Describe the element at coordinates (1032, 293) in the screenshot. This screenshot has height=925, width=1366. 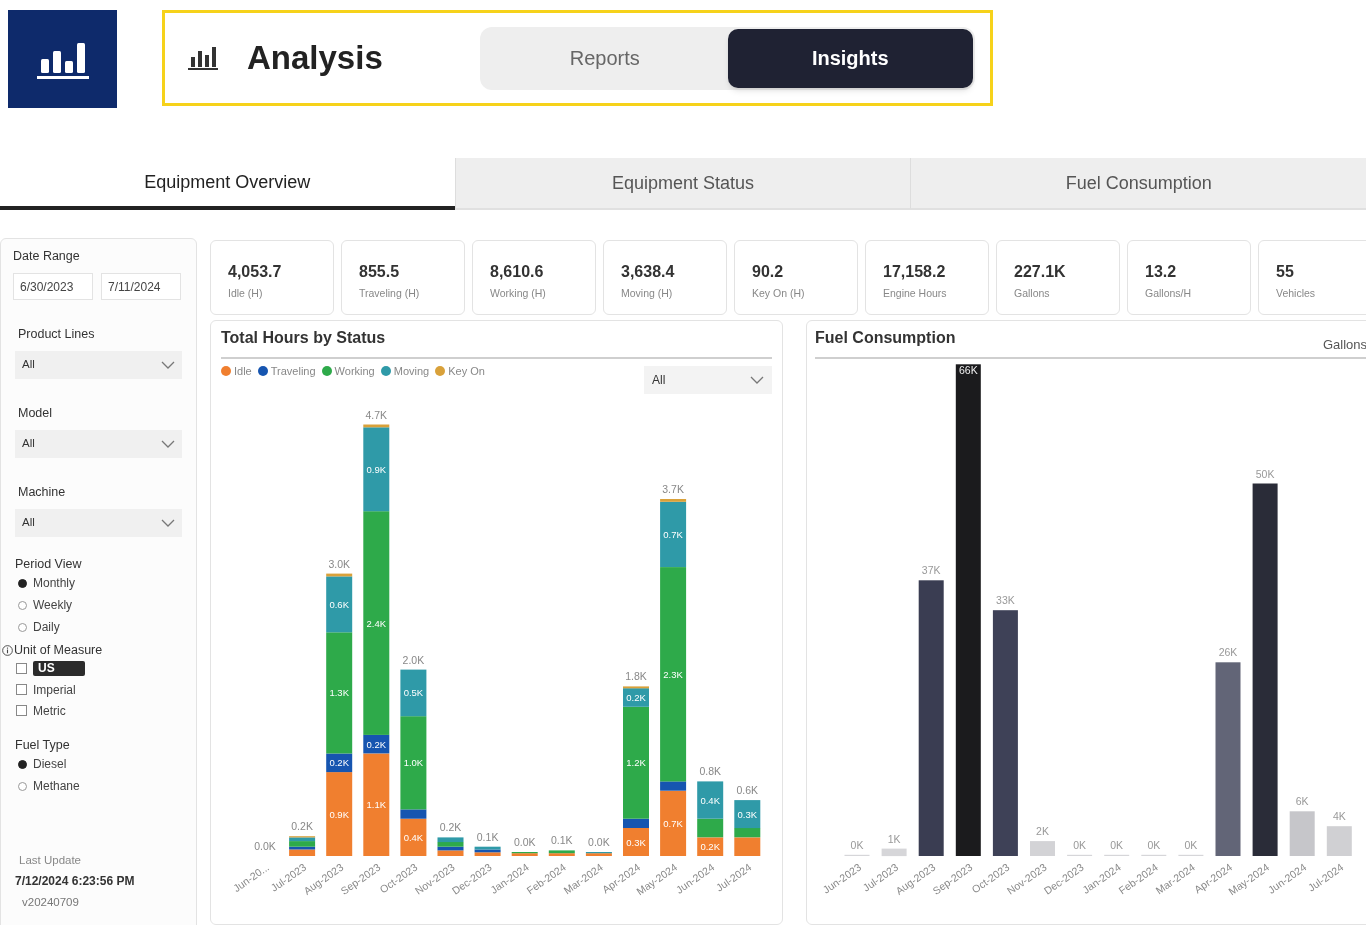
I see `kpi-label: Gallons` at that location.